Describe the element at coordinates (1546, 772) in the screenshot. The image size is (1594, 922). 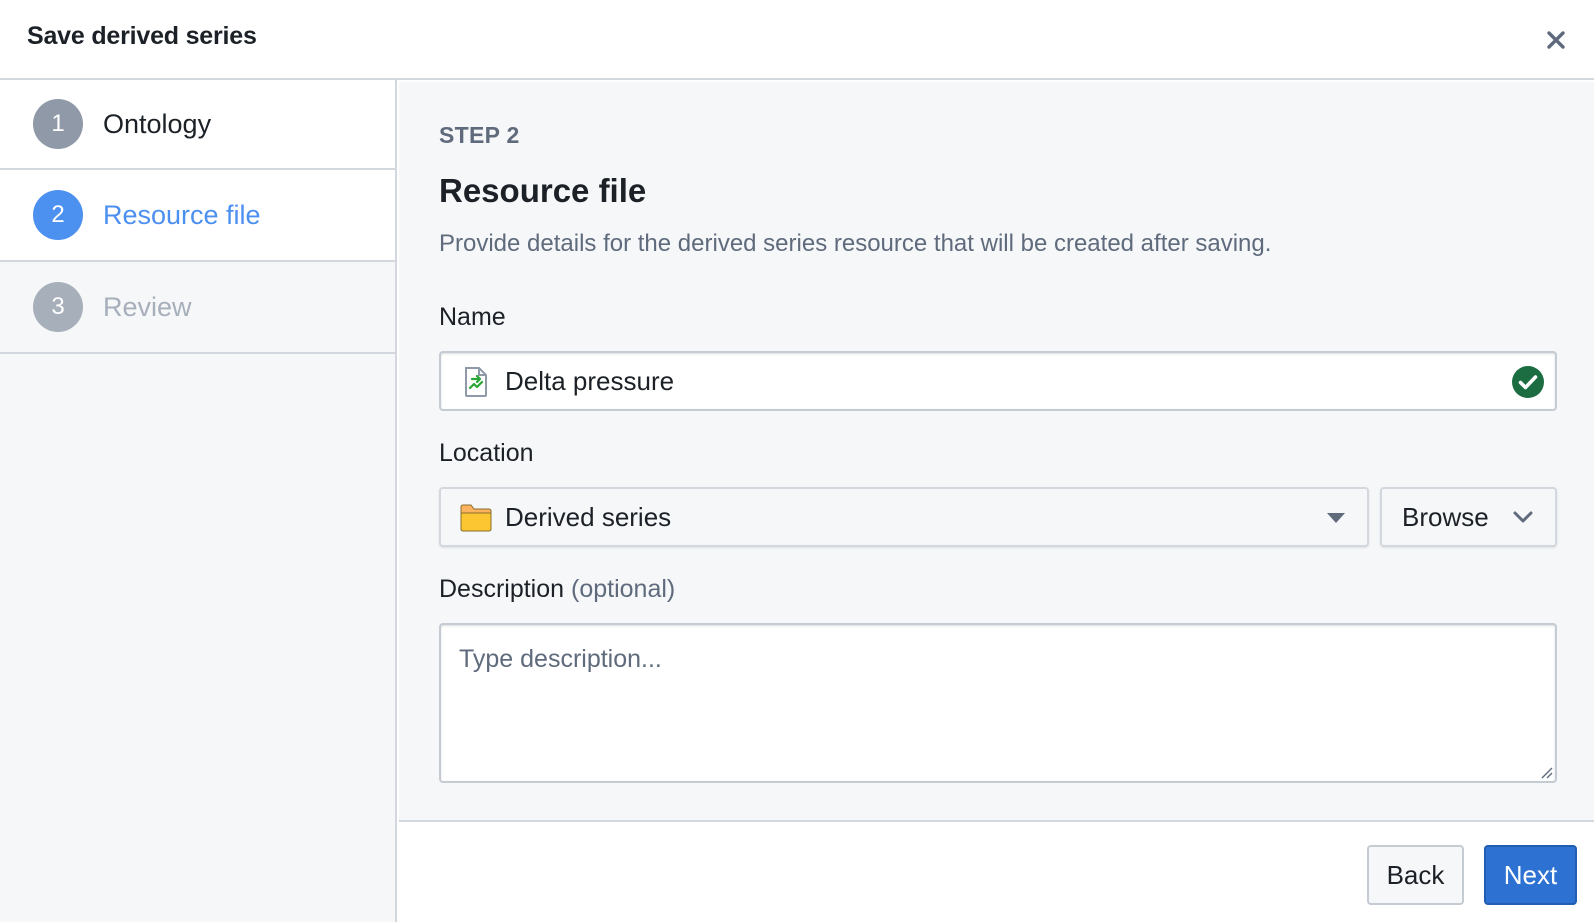
I see `resize-handle-icon` at that location.